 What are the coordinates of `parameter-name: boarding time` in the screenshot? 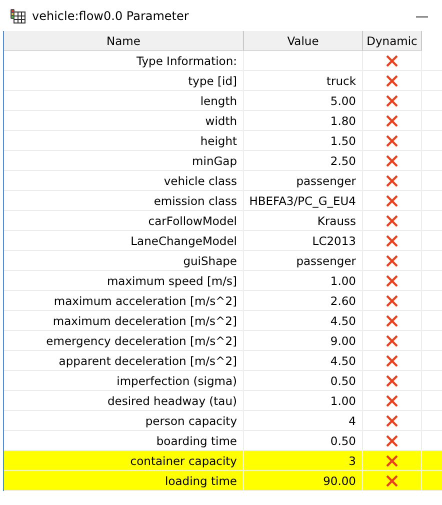 It's located at (196, 441).